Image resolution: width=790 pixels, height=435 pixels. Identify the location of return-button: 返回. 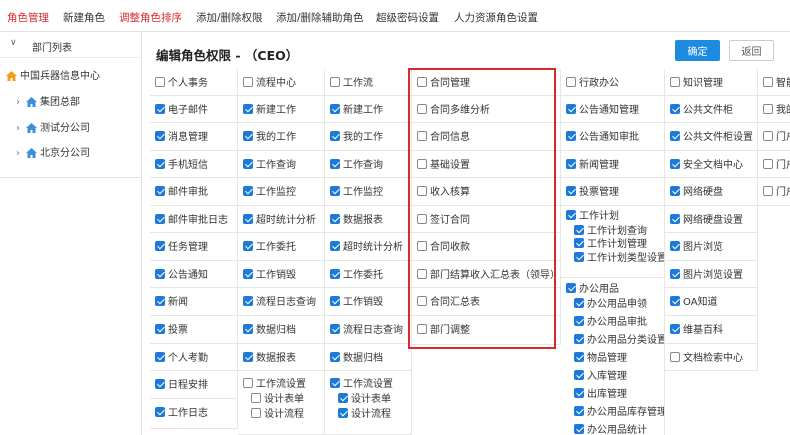
(751, 50).